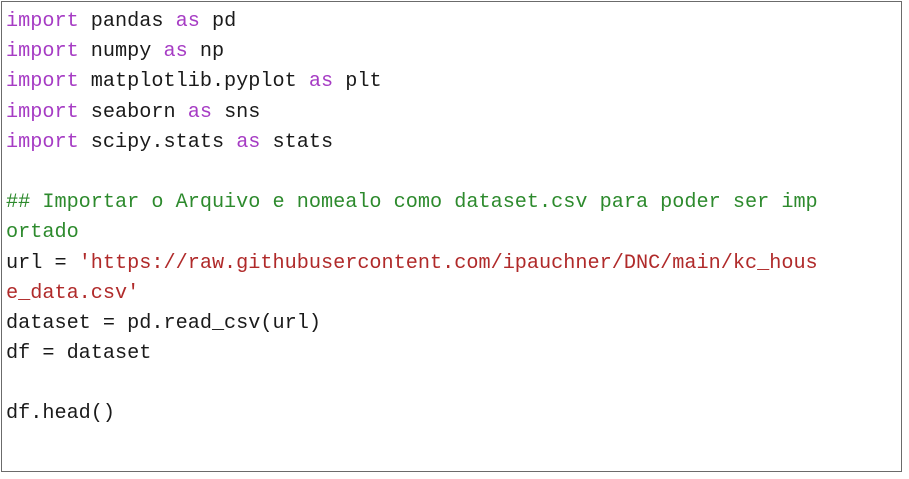 The height and width of the screenshot is (479, 909). What do you see at coordinates (218, 21) in the screenshot?
I see `code-text: pd` at bounding box center [218, 21].